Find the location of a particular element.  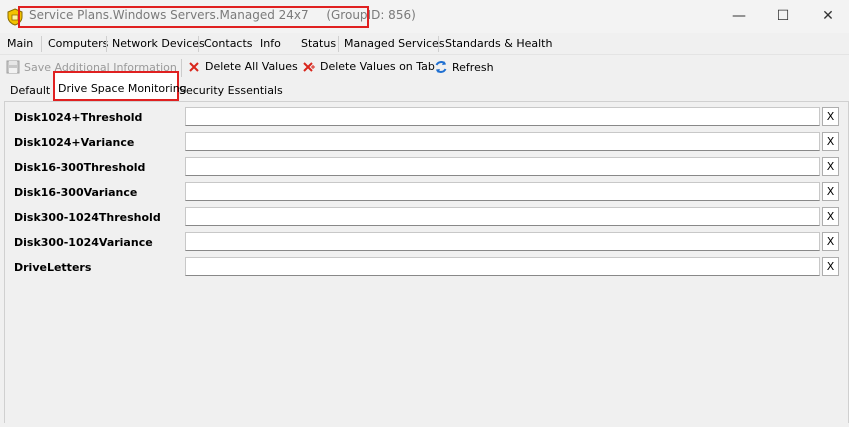

field-label: Disk16-300Variance is located at coordinates (76, 192).